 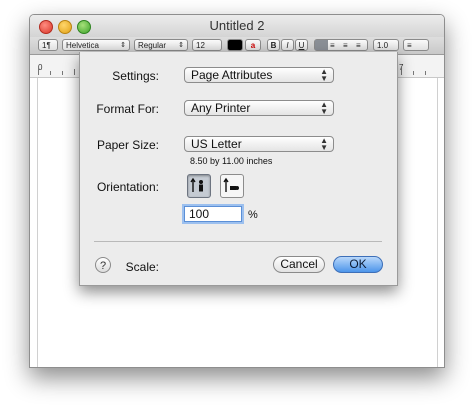 I want to click on italic-button: I, so click(x=287, y=45).